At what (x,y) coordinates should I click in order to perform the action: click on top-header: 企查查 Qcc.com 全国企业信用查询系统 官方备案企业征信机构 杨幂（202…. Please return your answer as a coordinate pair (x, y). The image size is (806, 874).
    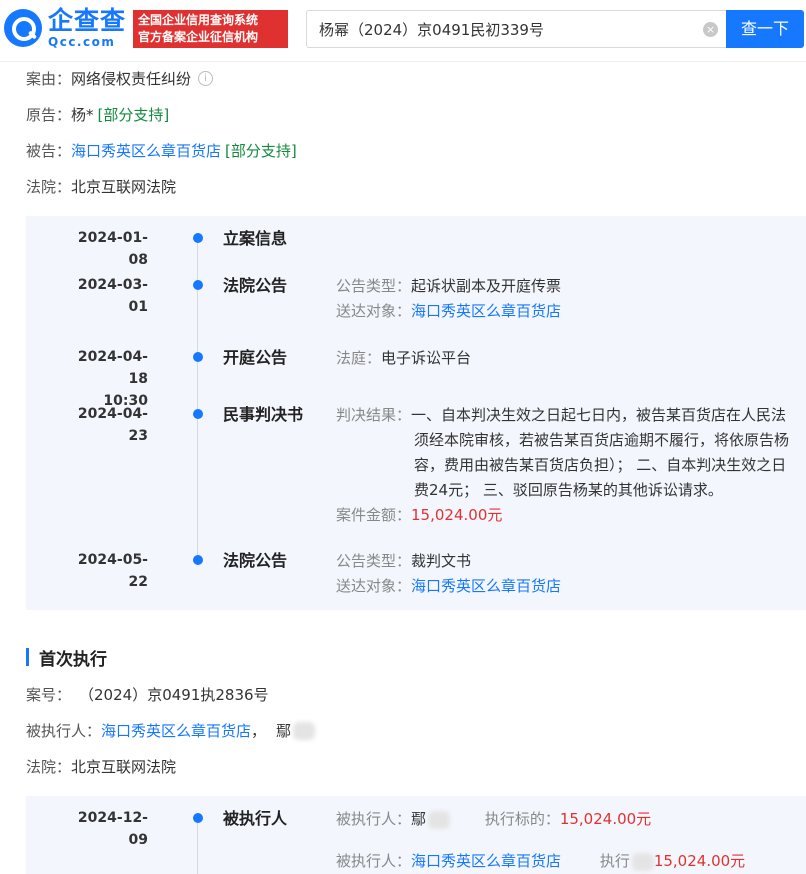
    Looking at the image, I should click on (403, 31).